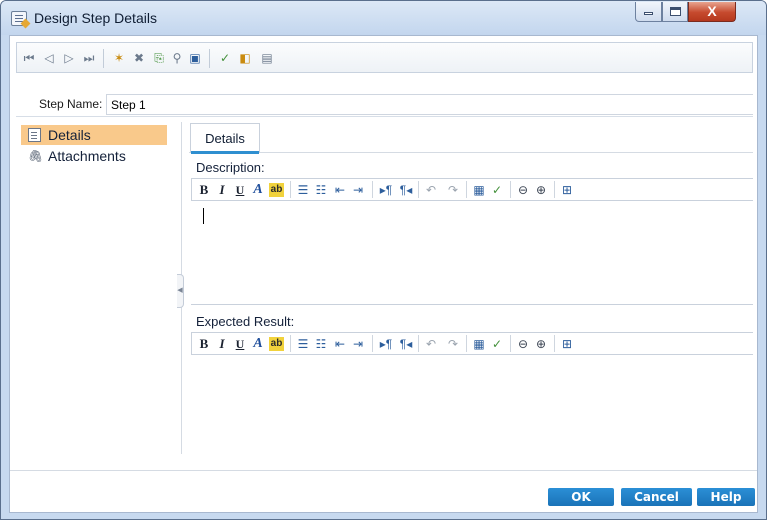 This screenshot has height=520, width=767. What do you see at coordinates (471, 138) in the screenshot?
I see `tab-strip: Details` at bounding box center [471, 138].